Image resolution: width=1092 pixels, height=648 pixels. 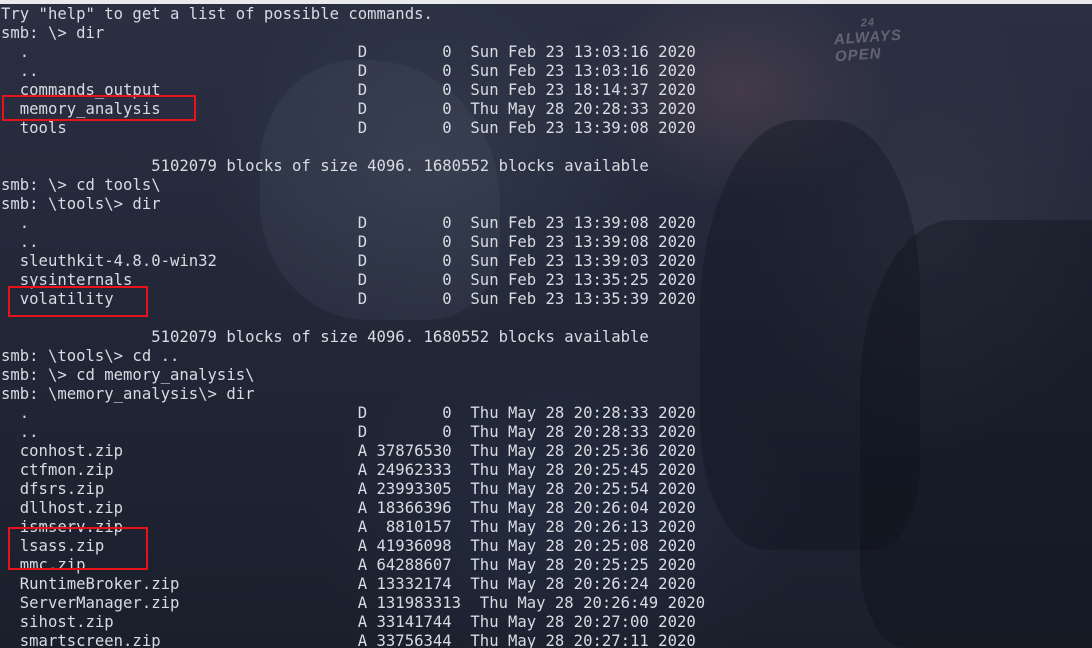 What do you see at coordinates (99, 108) in the screenshot?
I see `highlight-box-memory-analysis` at bounding box center [99, 108].